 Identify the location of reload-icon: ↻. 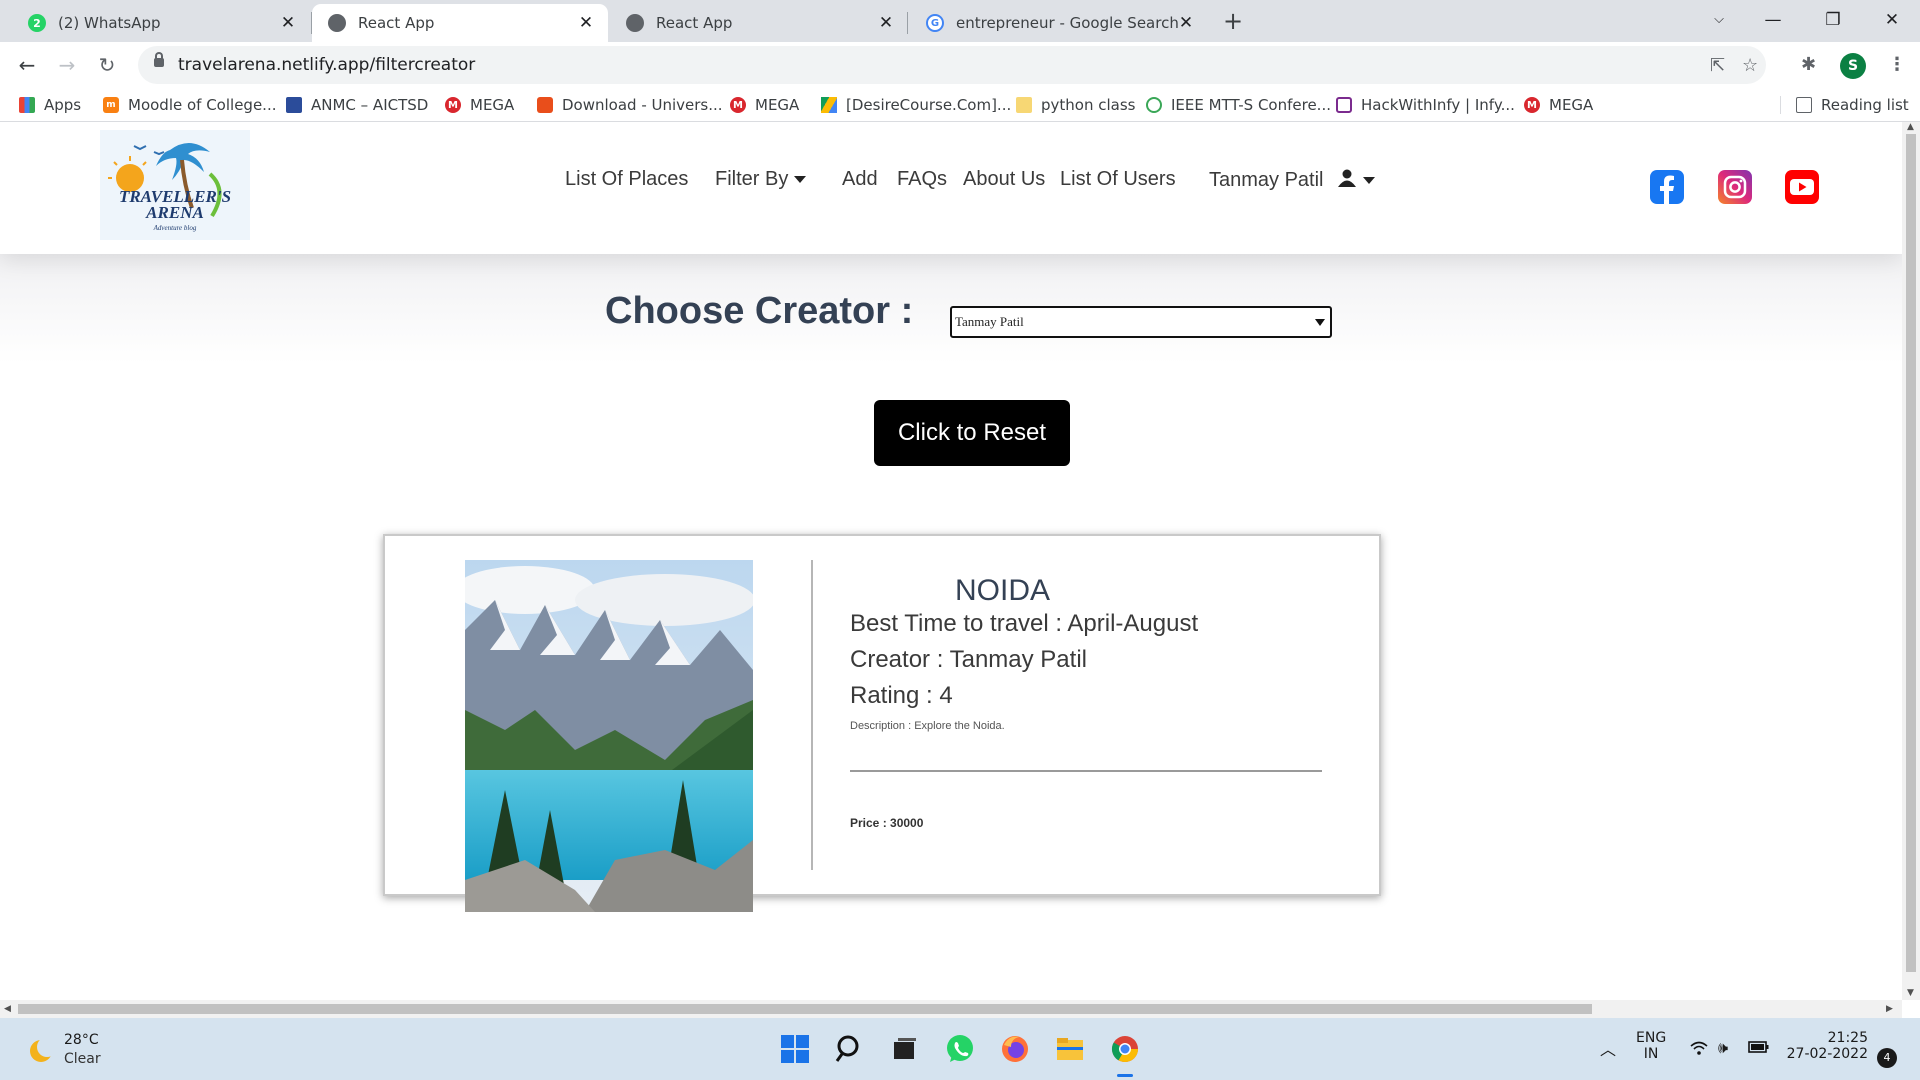
(107, 65).